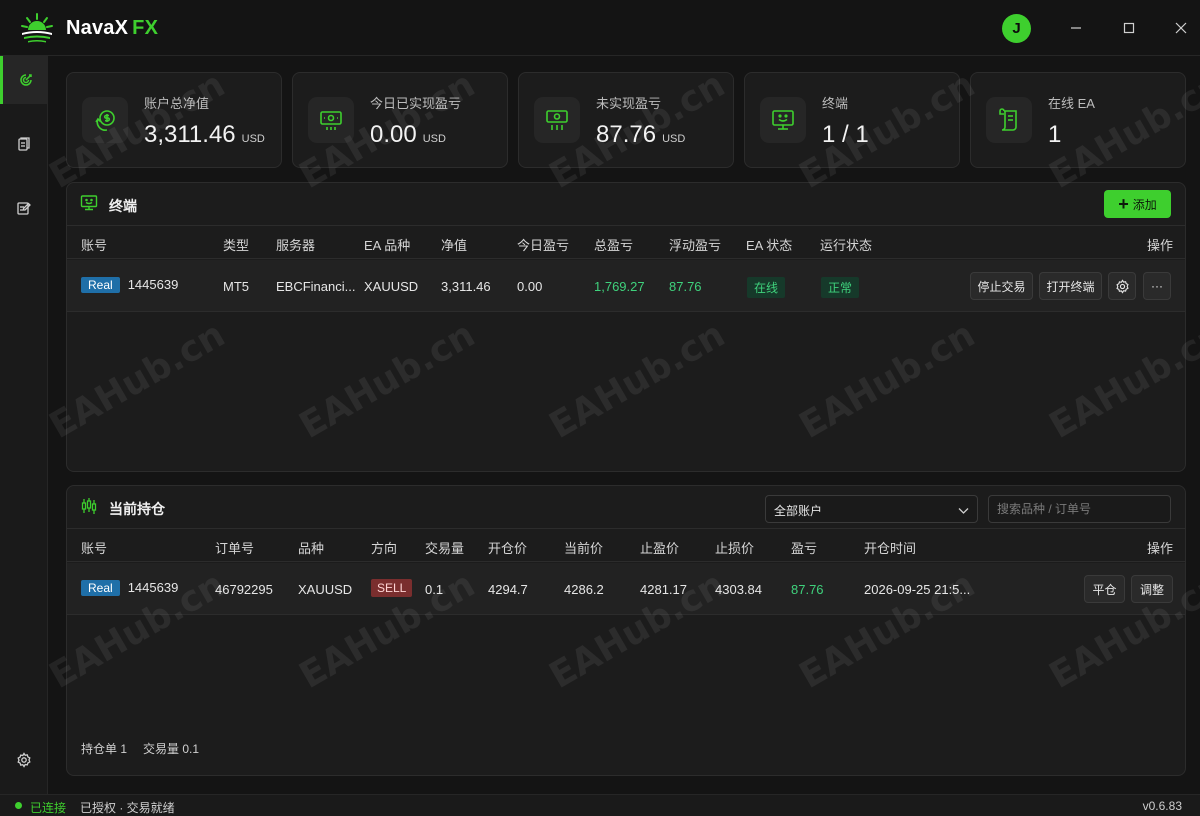 The image size is (1200, 816). I want to click on card-unrealized: 未实现盈亏 87.76 USD, so click(626, 120).